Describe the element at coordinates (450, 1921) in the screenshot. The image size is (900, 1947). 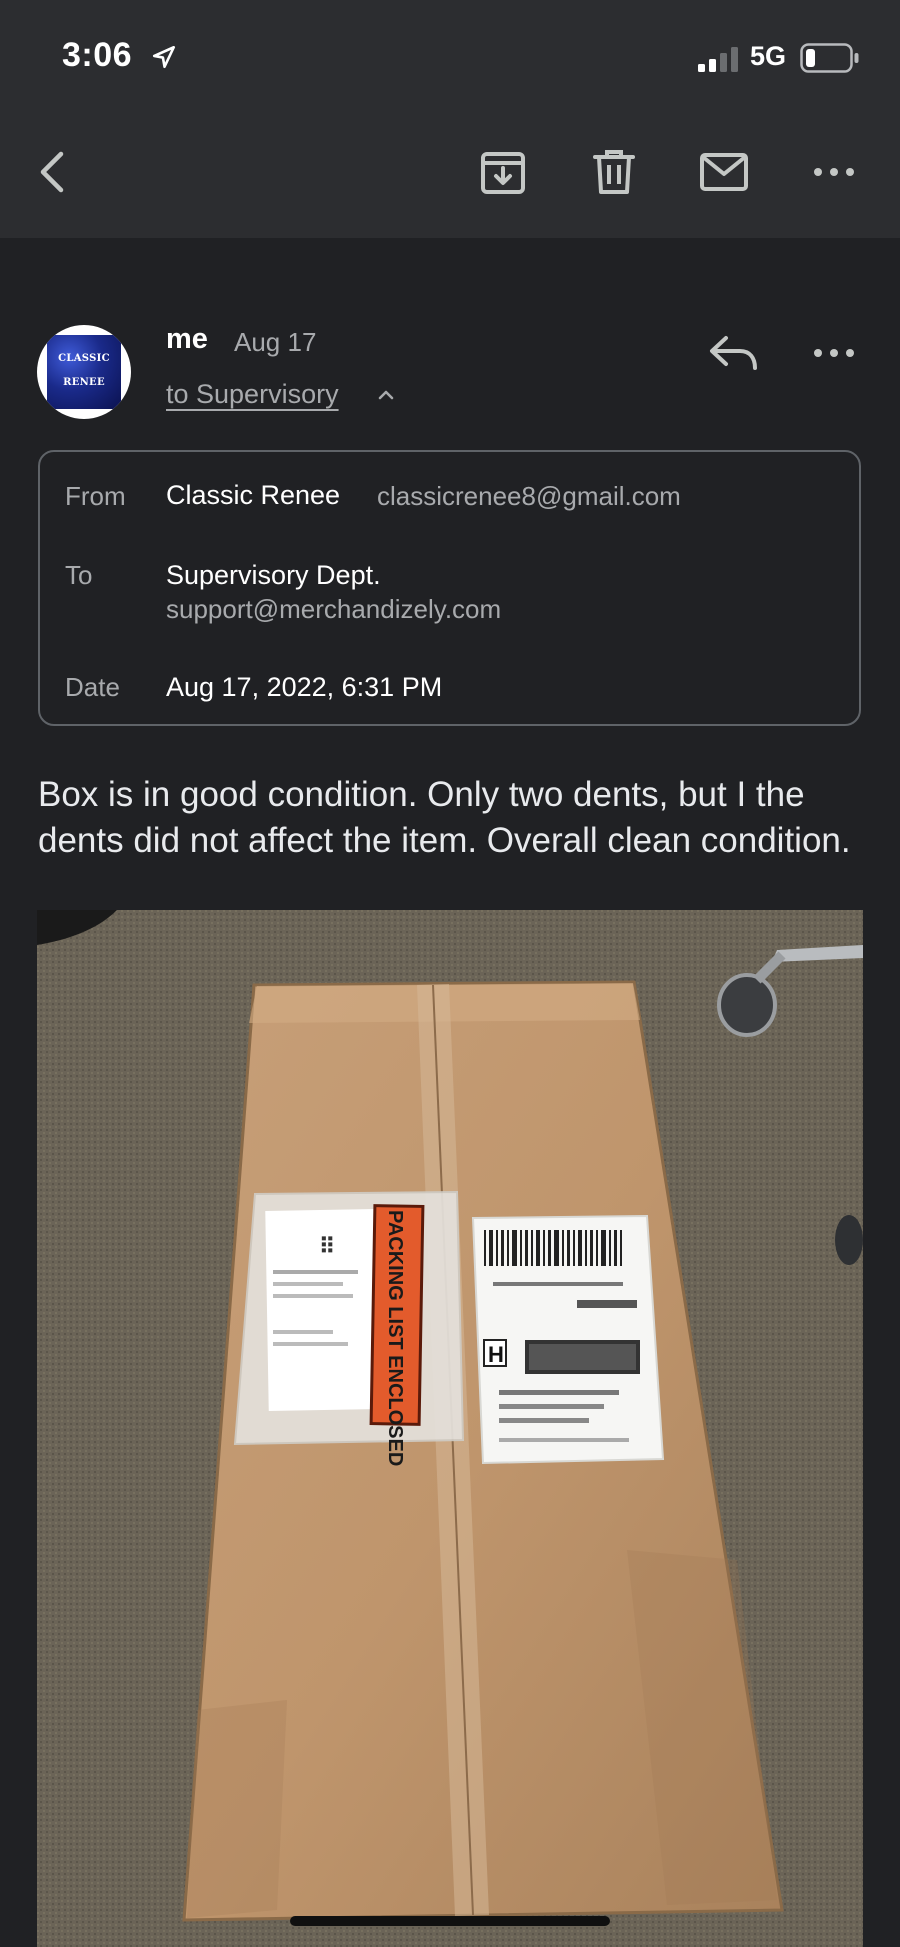
I see `home-indicator` at that location.